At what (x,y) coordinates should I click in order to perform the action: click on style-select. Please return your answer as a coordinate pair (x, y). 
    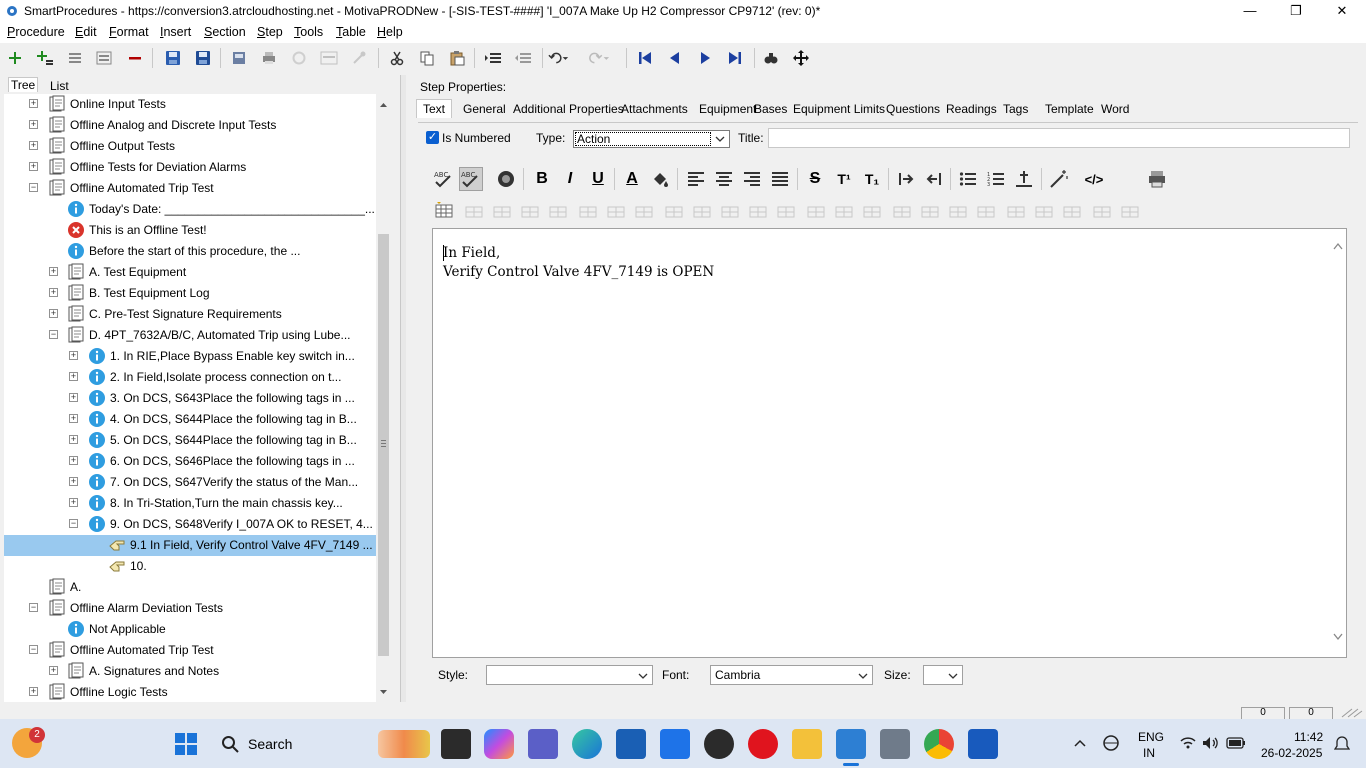
    Looking at the image, I should click on (569, 675).